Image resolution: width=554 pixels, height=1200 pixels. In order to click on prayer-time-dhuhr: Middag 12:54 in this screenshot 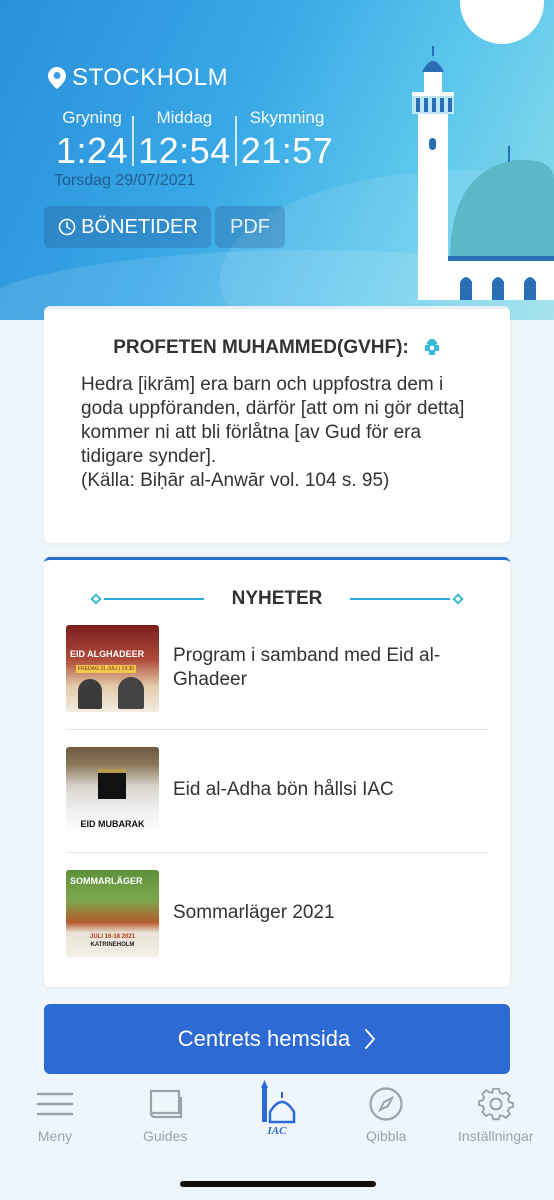, I will do `click(184, 140)`.